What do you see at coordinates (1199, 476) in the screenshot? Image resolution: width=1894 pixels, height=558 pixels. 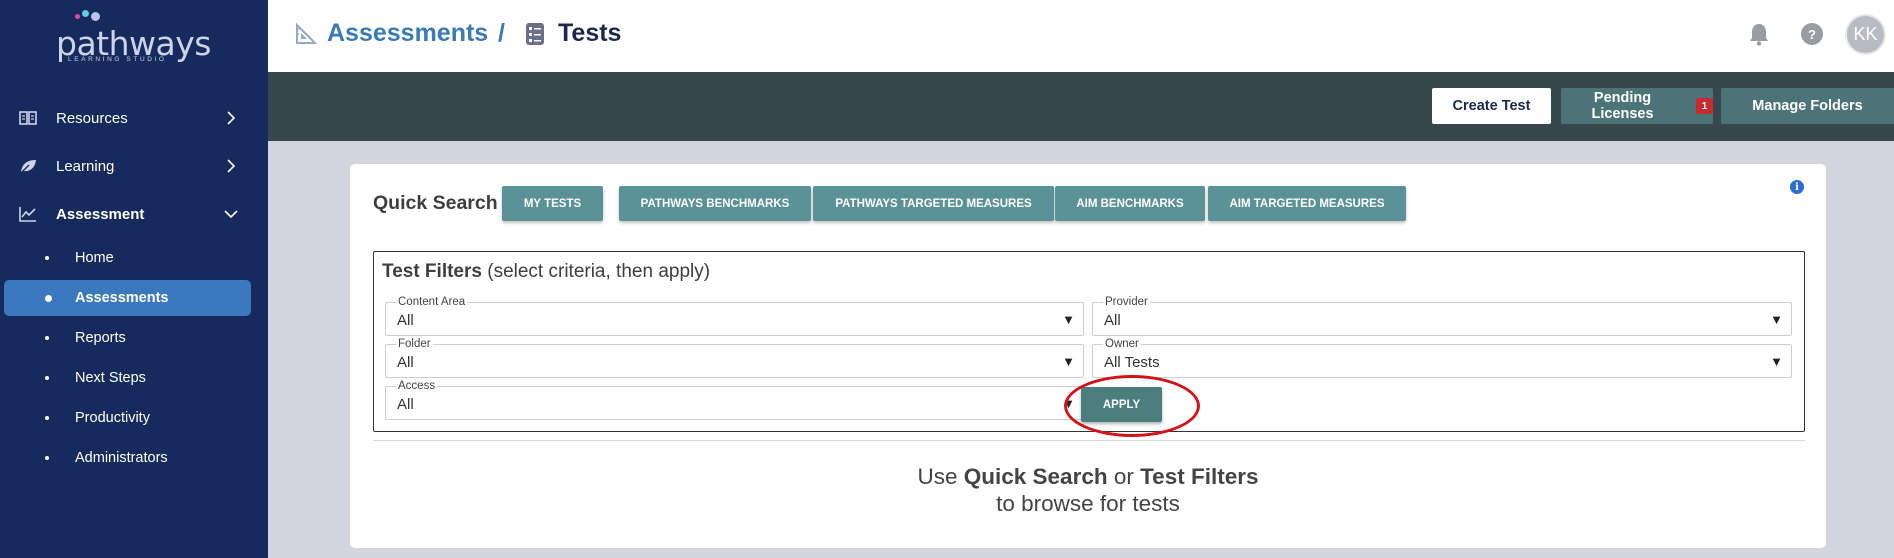 I see `hint-test-filters: Test Filters` at bounding box center [1199, 476].